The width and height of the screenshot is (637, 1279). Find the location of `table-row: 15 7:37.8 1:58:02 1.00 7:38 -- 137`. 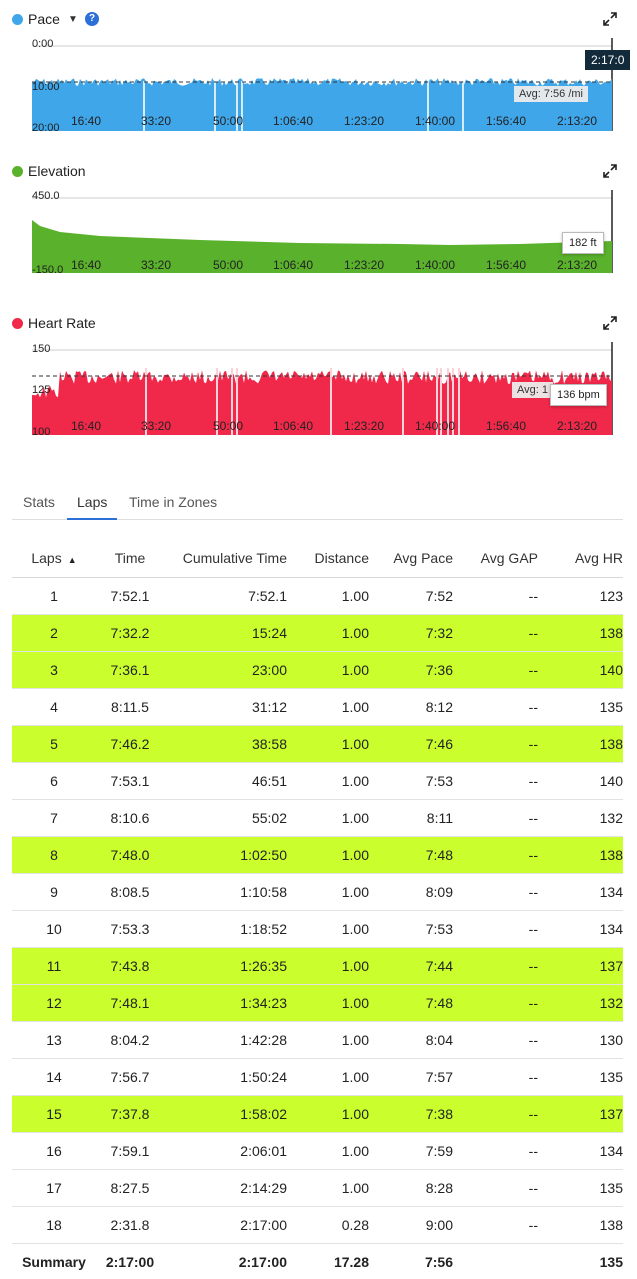

table-row: 15 7:37.8 1:58:02 1.00 7:38 -- 137 is located at coordinates (317, 1114).